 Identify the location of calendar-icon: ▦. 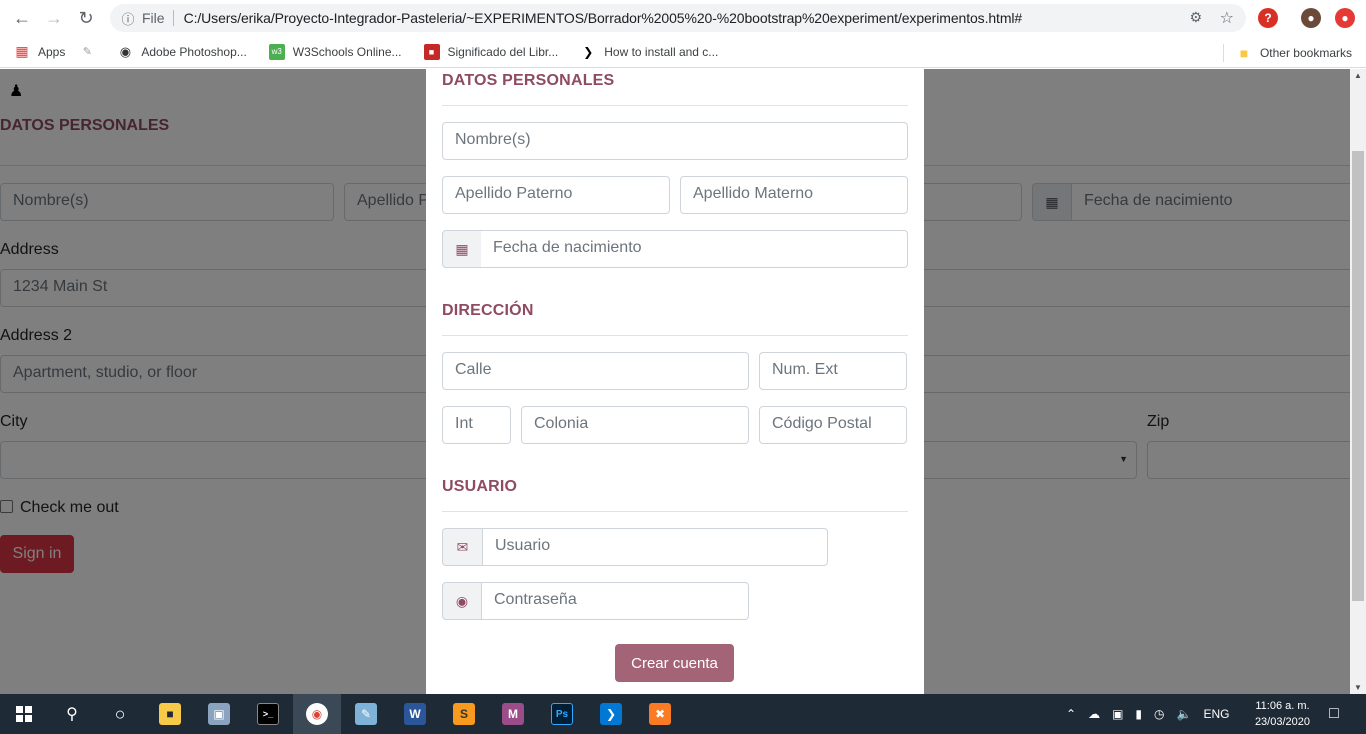
(462, 249).